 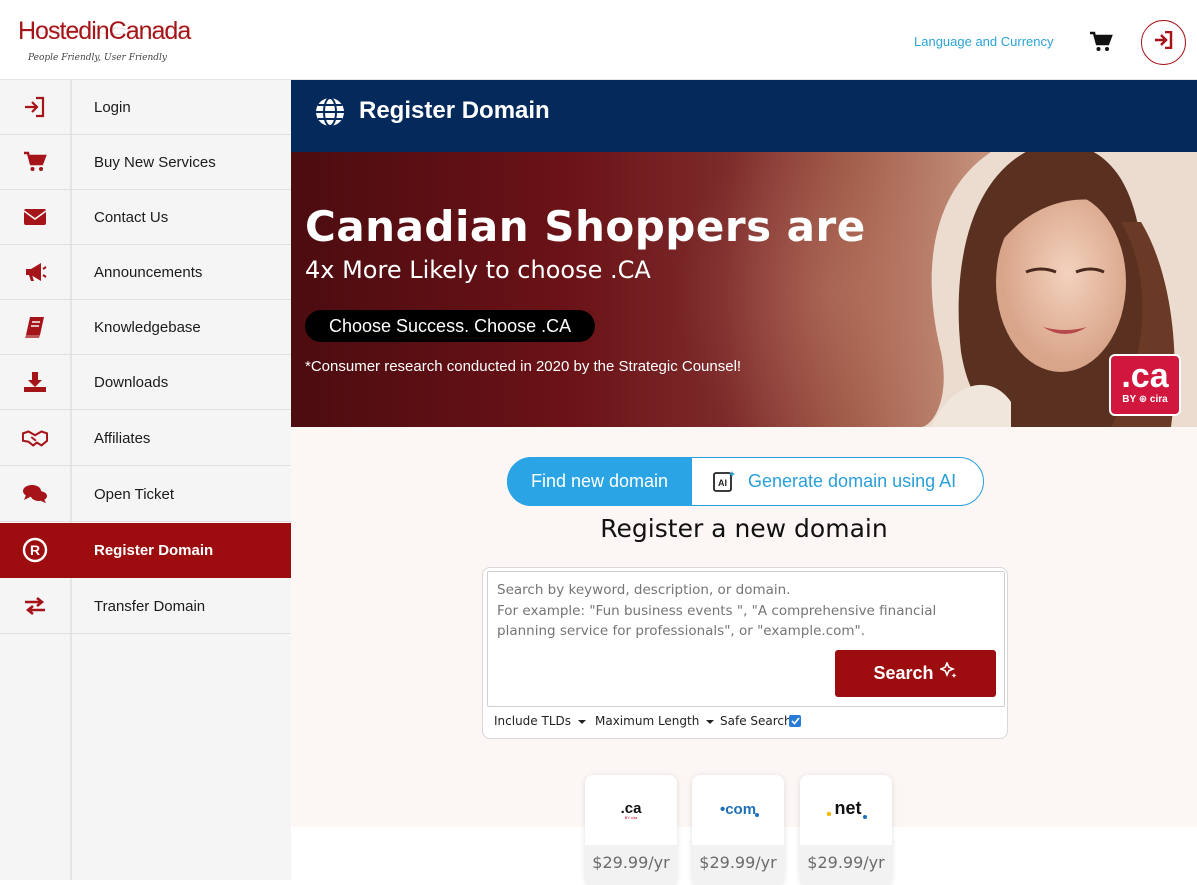 I want to click on sidebar-item-label: Downloads, so click(x=131, y=382).